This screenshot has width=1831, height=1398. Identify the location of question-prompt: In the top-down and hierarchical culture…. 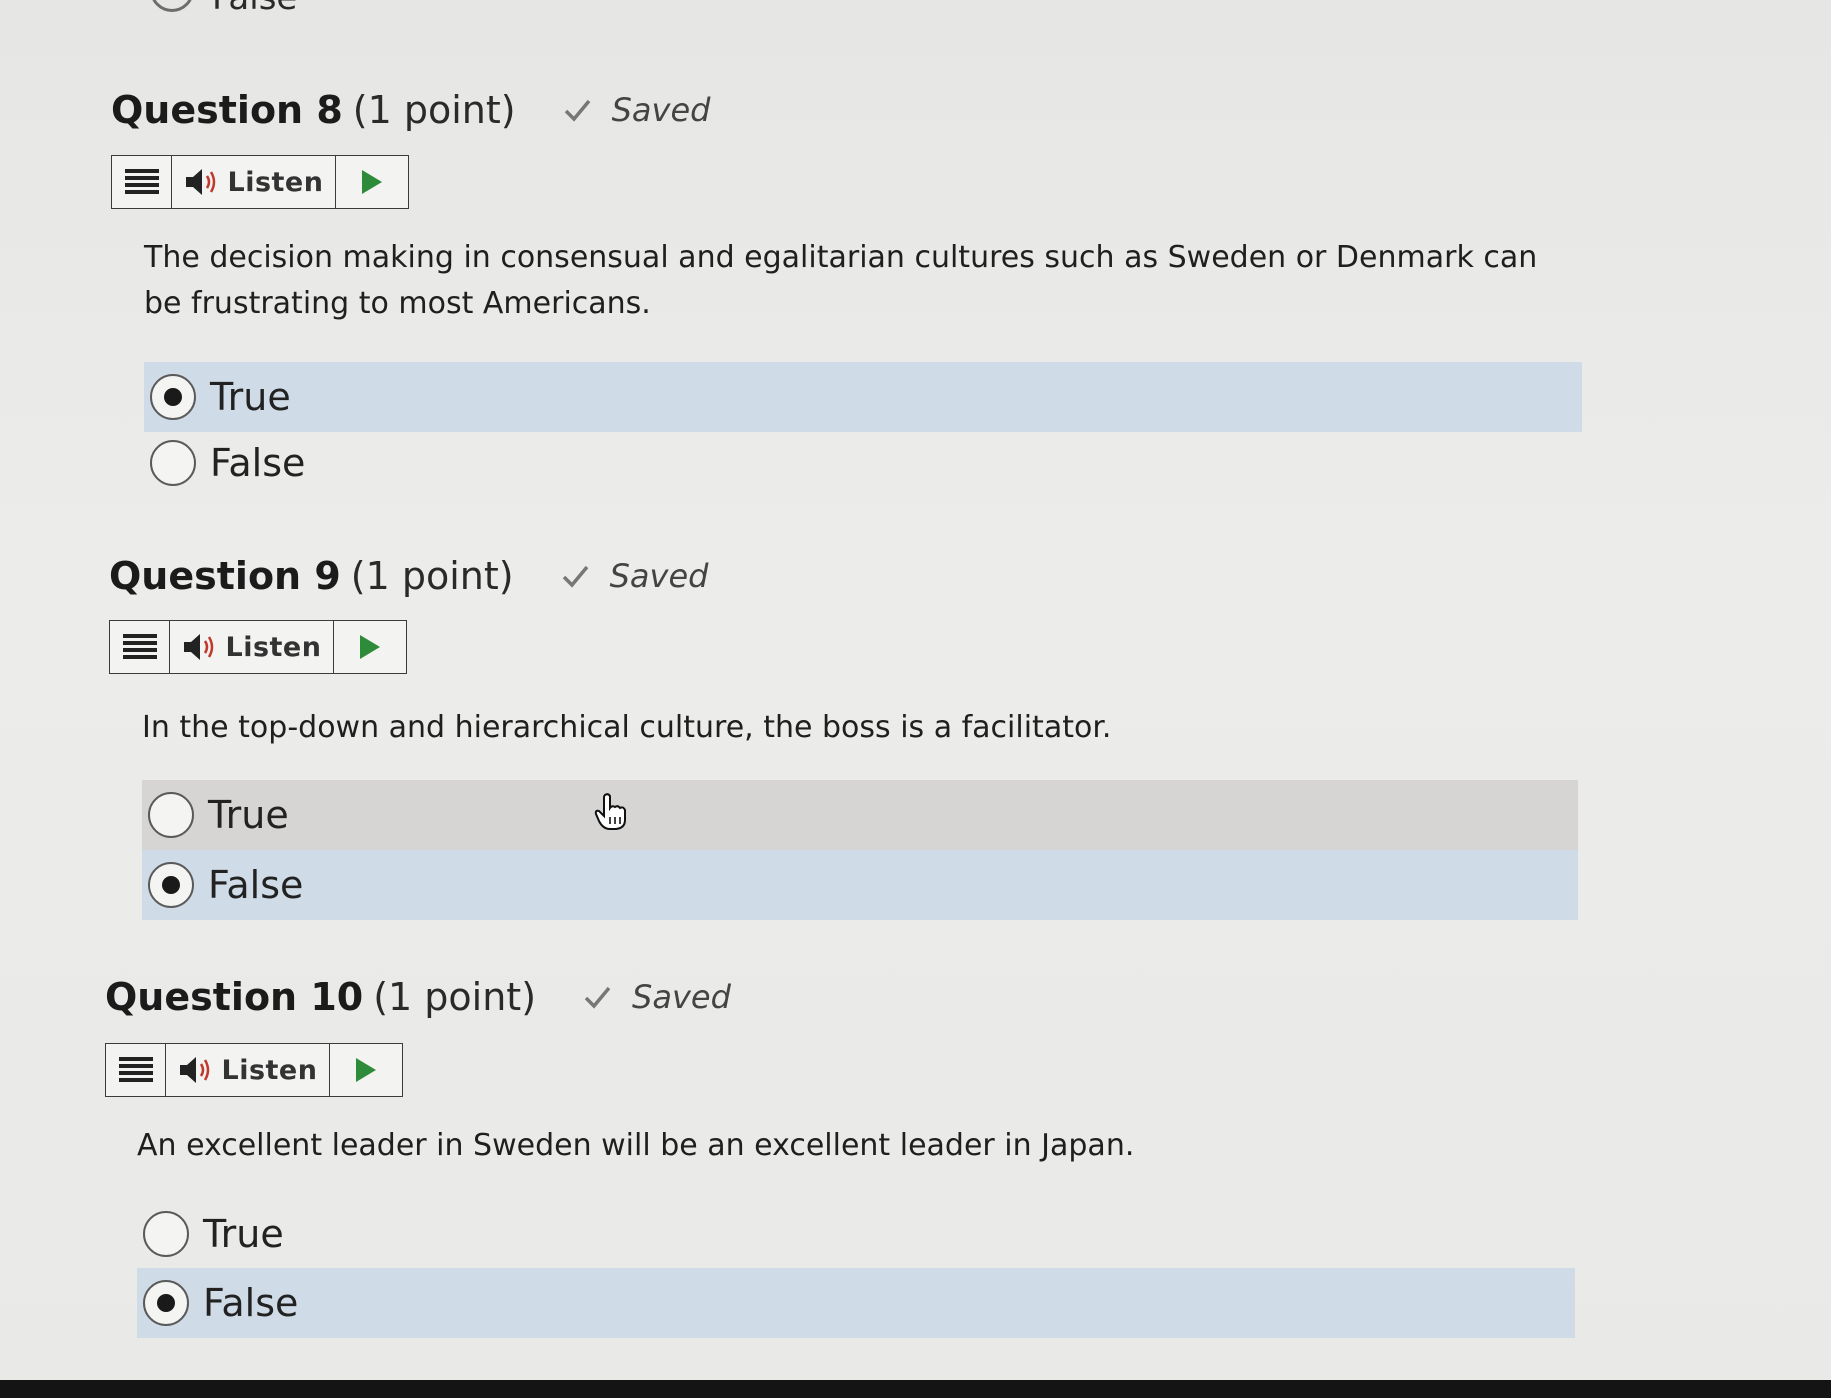
(627, 727).